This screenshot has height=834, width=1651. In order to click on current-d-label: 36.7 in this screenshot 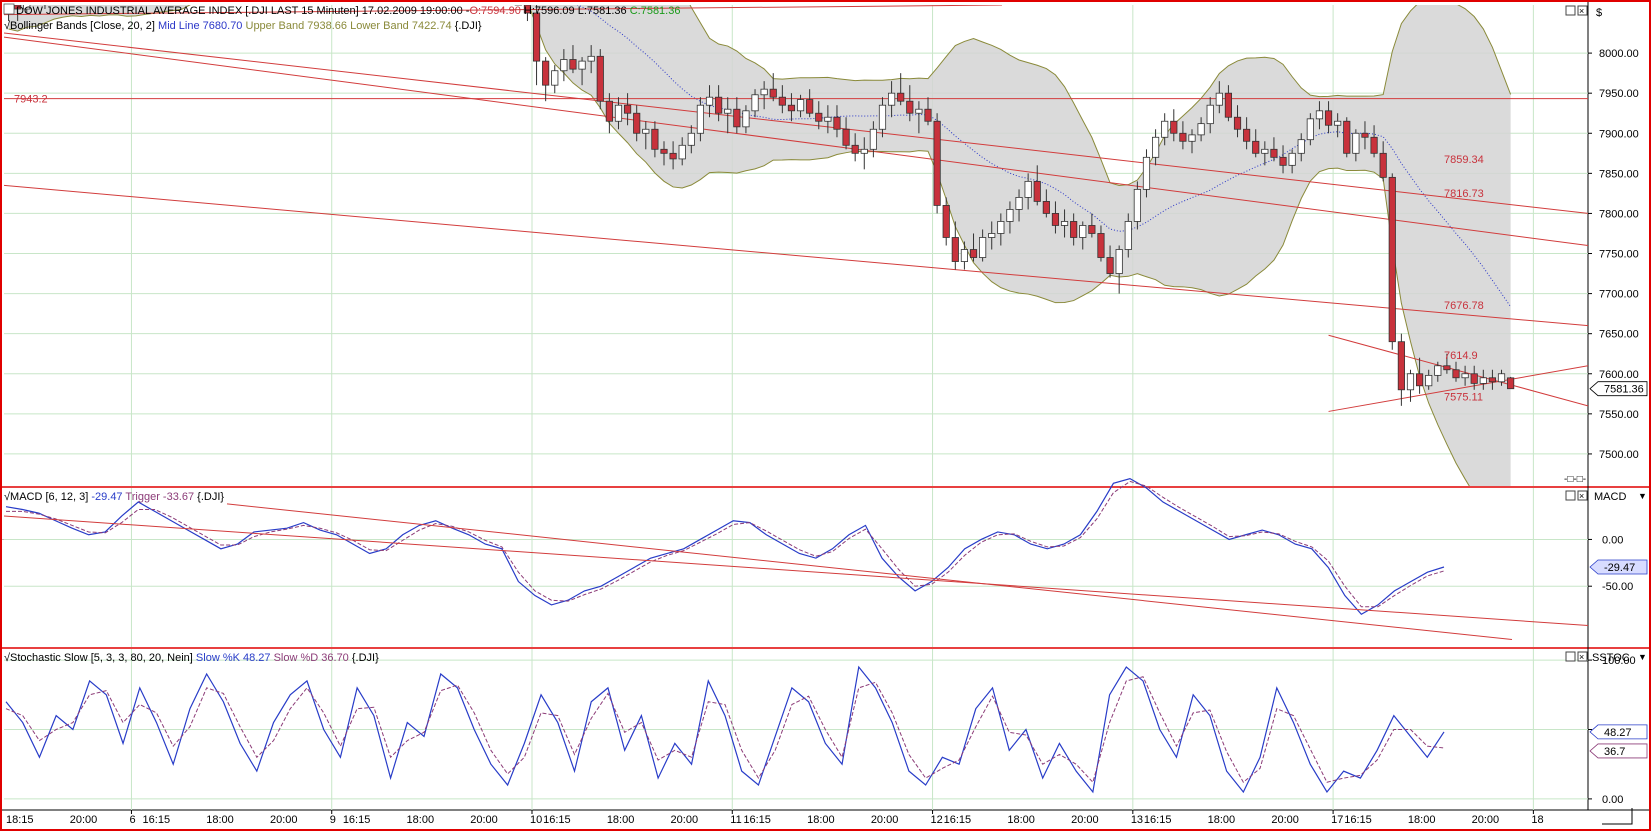, I will do `click(1614, 752)`.